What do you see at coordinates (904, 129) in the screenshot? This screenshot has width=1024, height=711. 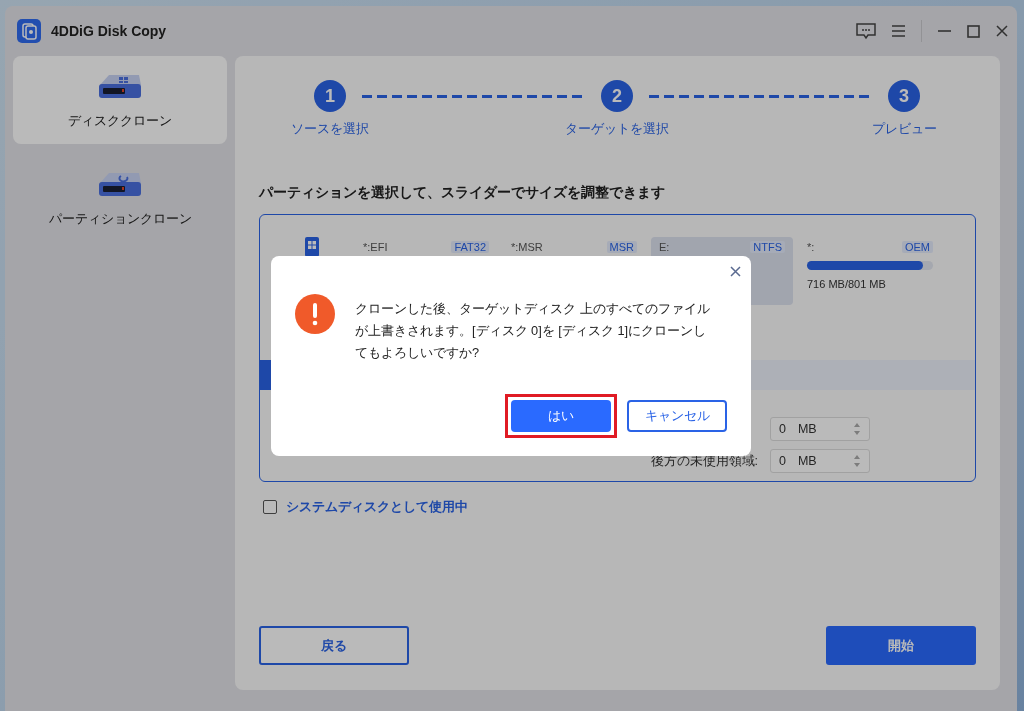 I see `step-label: プレビュー` at bounding box center [904, 129].